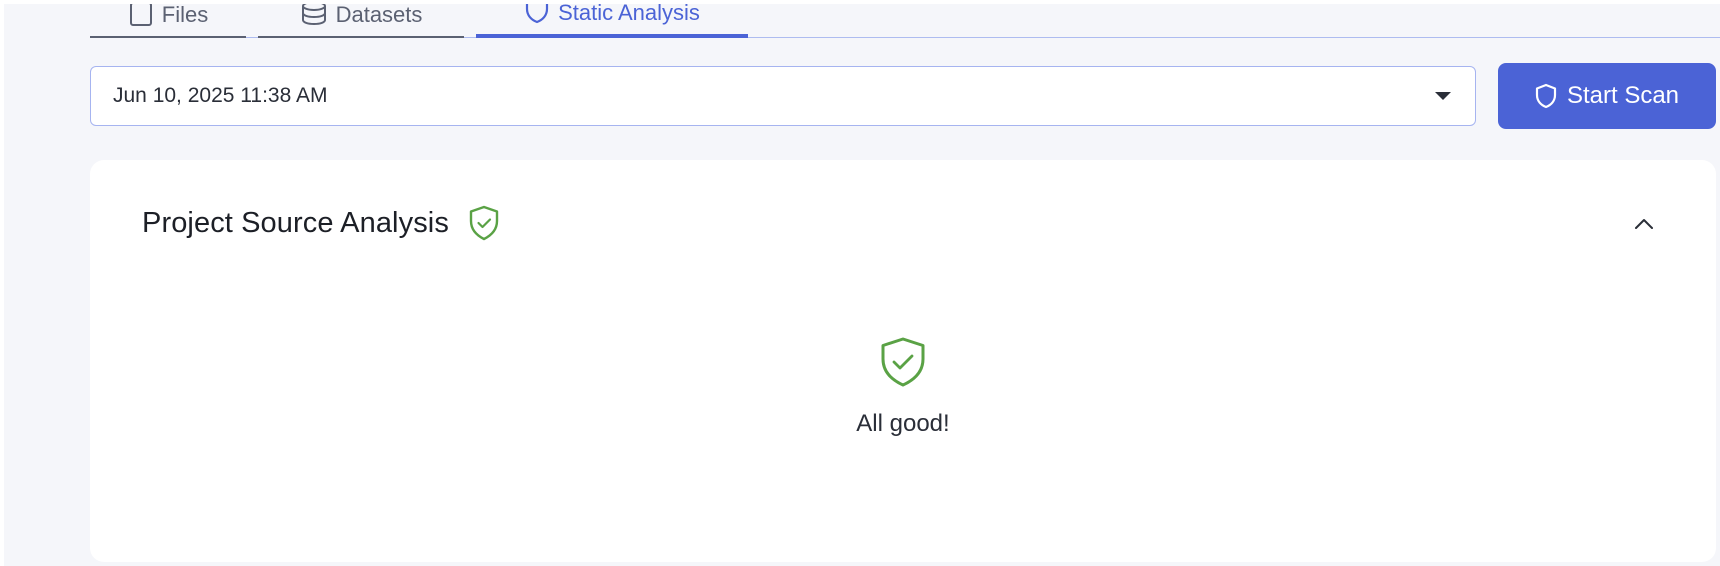 The height and width of the screenshot is (566, 1720). I want to click on tab-bar: Files Datasets Static Analysis, so click(905, 21).